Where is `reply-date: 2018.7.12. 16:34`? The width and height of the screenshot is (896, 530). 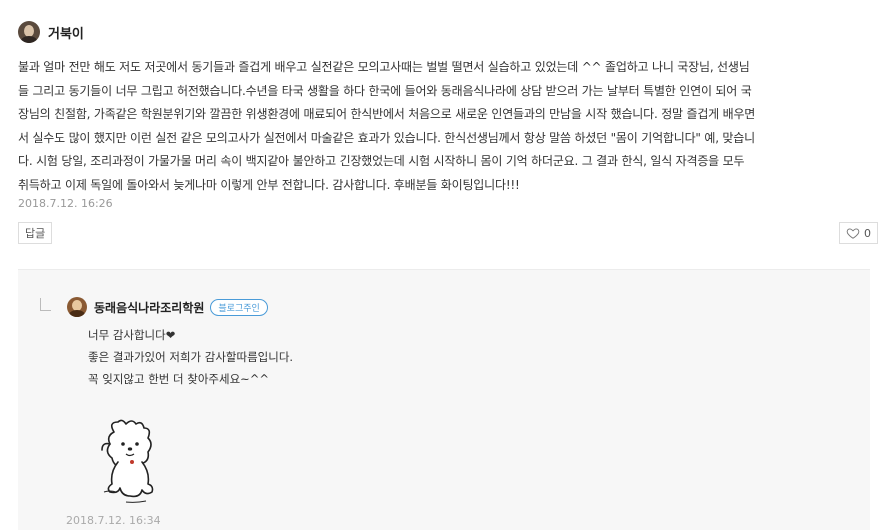 reply-date: 2018.7.12. 16:34 is located at coordinates (113, 520).